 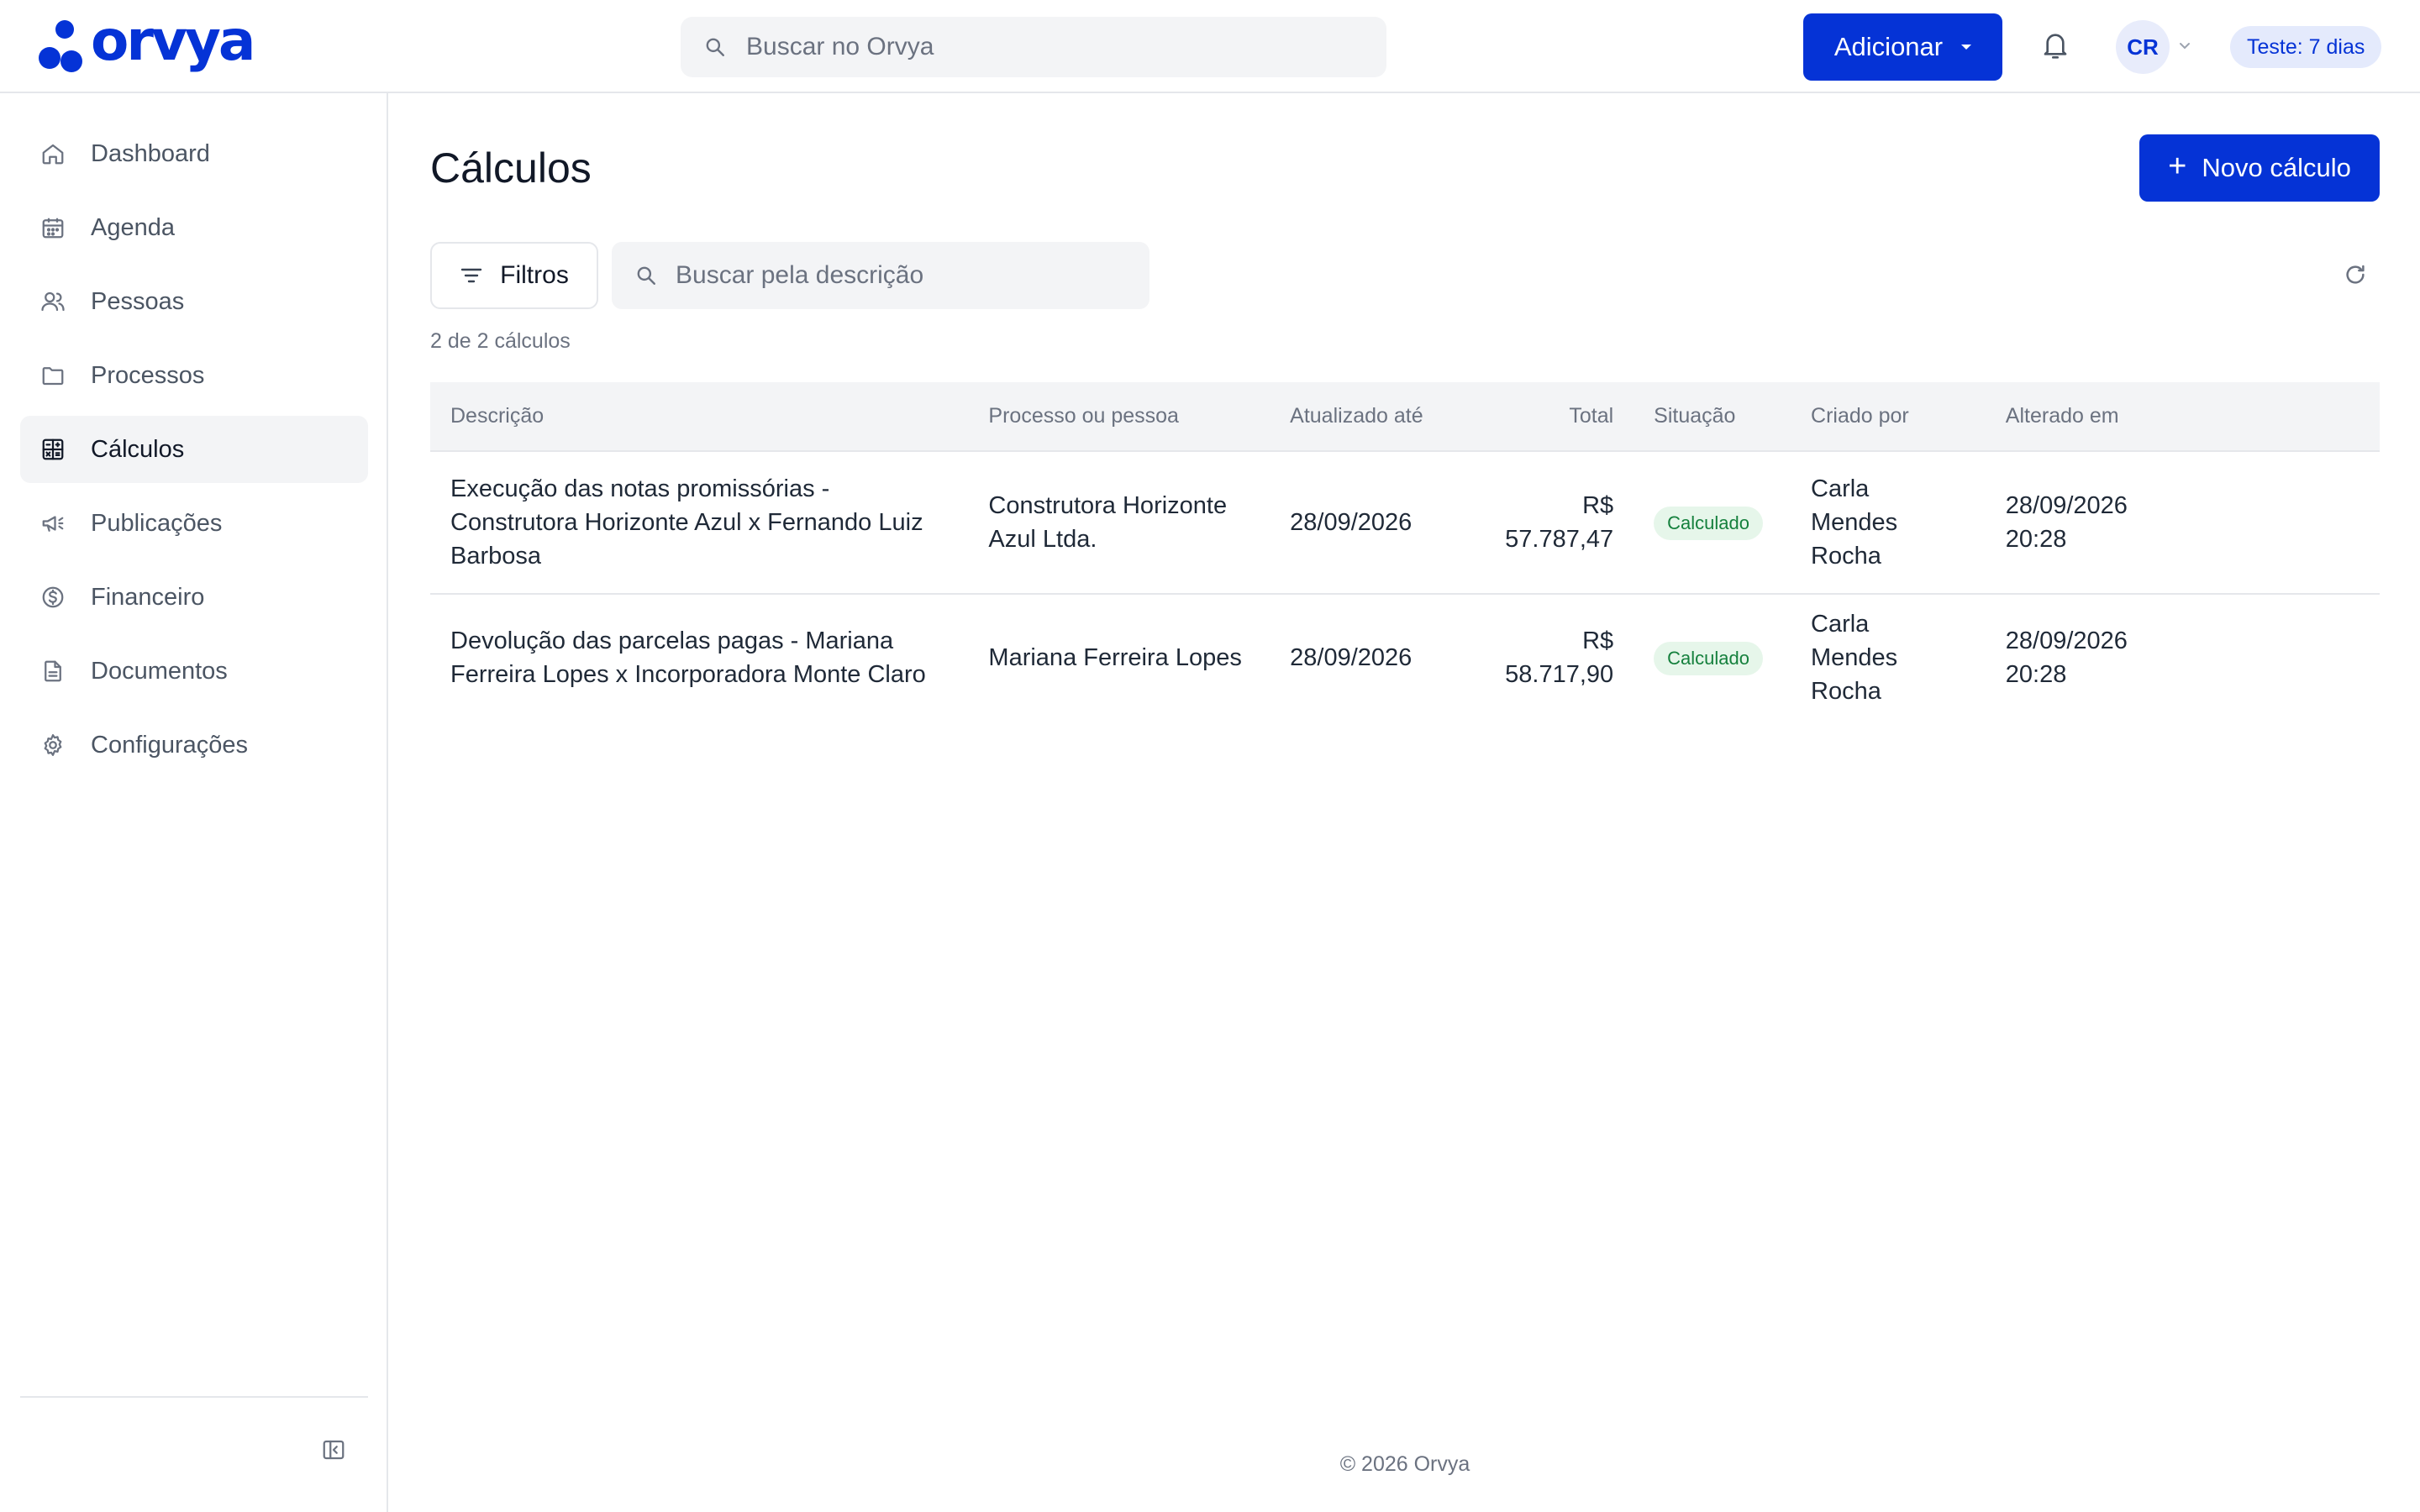 I want to click on sidebar-item-pessoas: Pessoas, so click(x=194, y=301).